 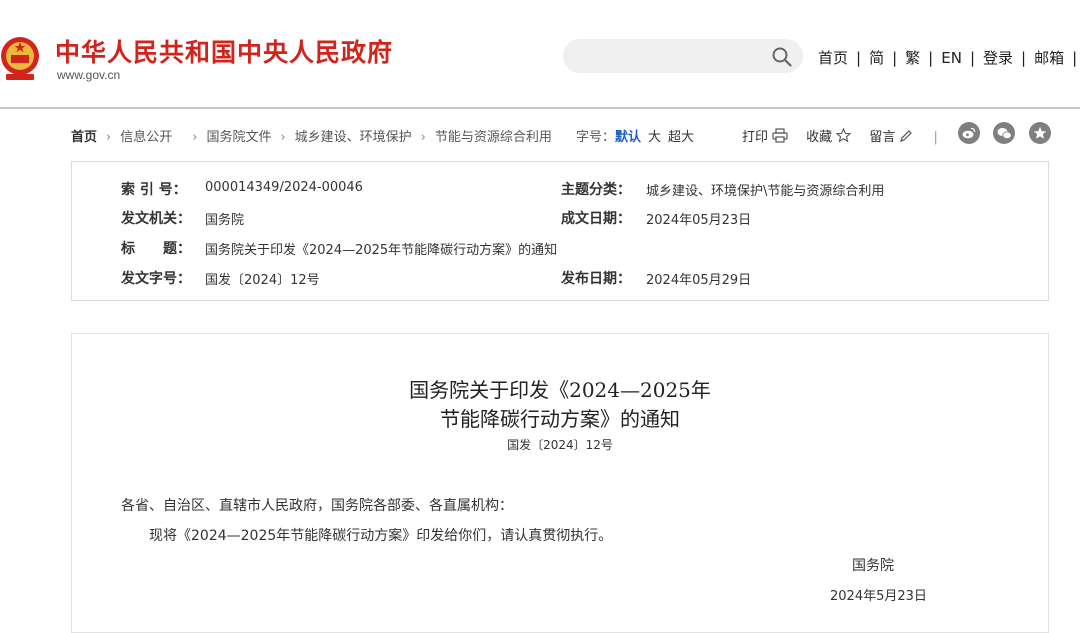 I want to click on document-salutation: 各省、自治区、直辖市人民政府，国务院各部委、各直属机构：, so click(x=317, y=506).